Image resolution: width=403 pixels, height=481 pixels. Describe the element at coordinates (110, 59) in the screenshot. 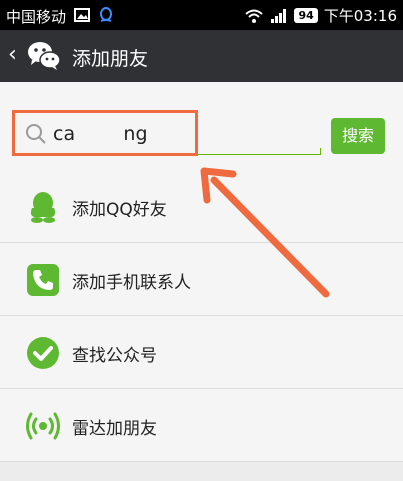

I see `page-title: 添加朋友` at that location.